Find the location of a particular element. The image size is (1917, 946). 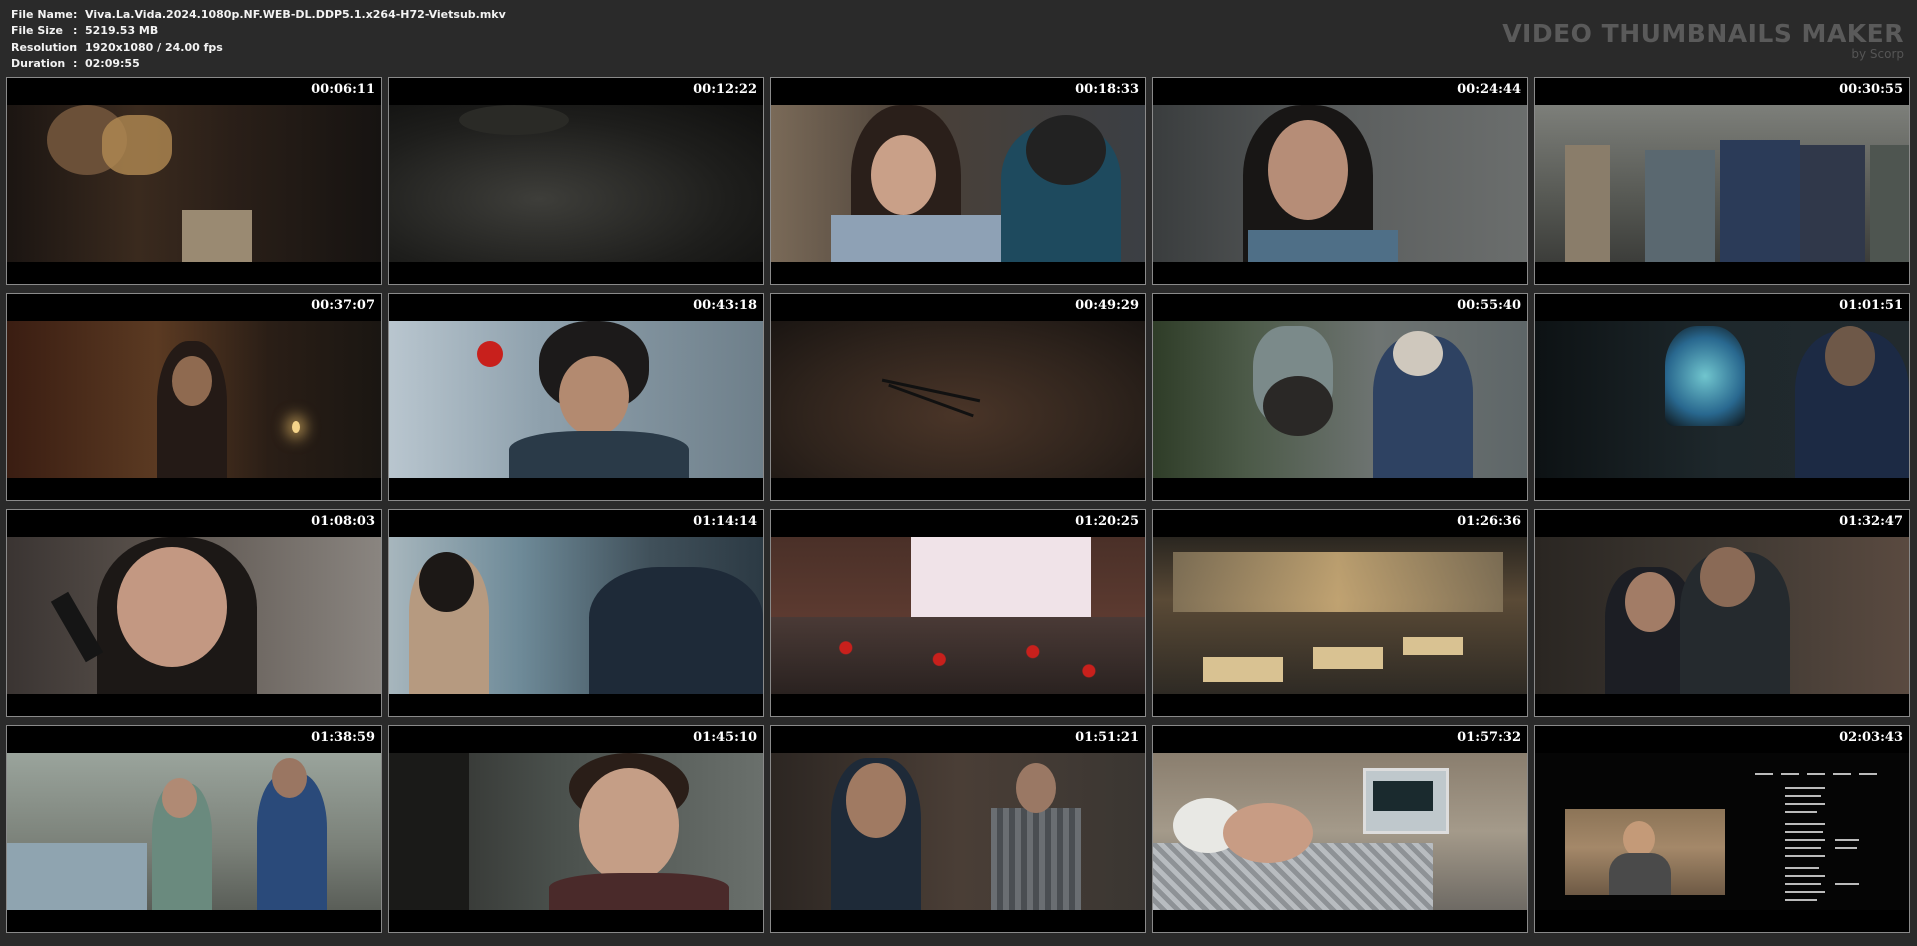

timestamp: 01:08:03 is located at coordinates (343, 521).